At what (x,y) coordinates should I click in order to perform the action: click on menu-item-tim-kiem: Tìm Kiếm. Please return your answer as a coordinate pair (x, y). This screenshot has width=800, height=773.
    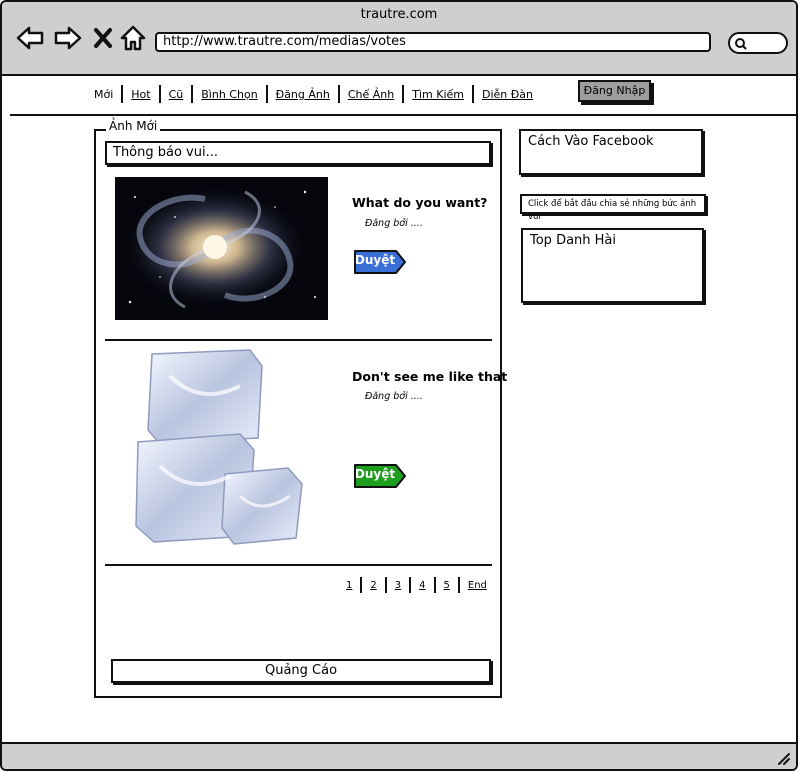
    Looking at the image, I should click on (438, 94).